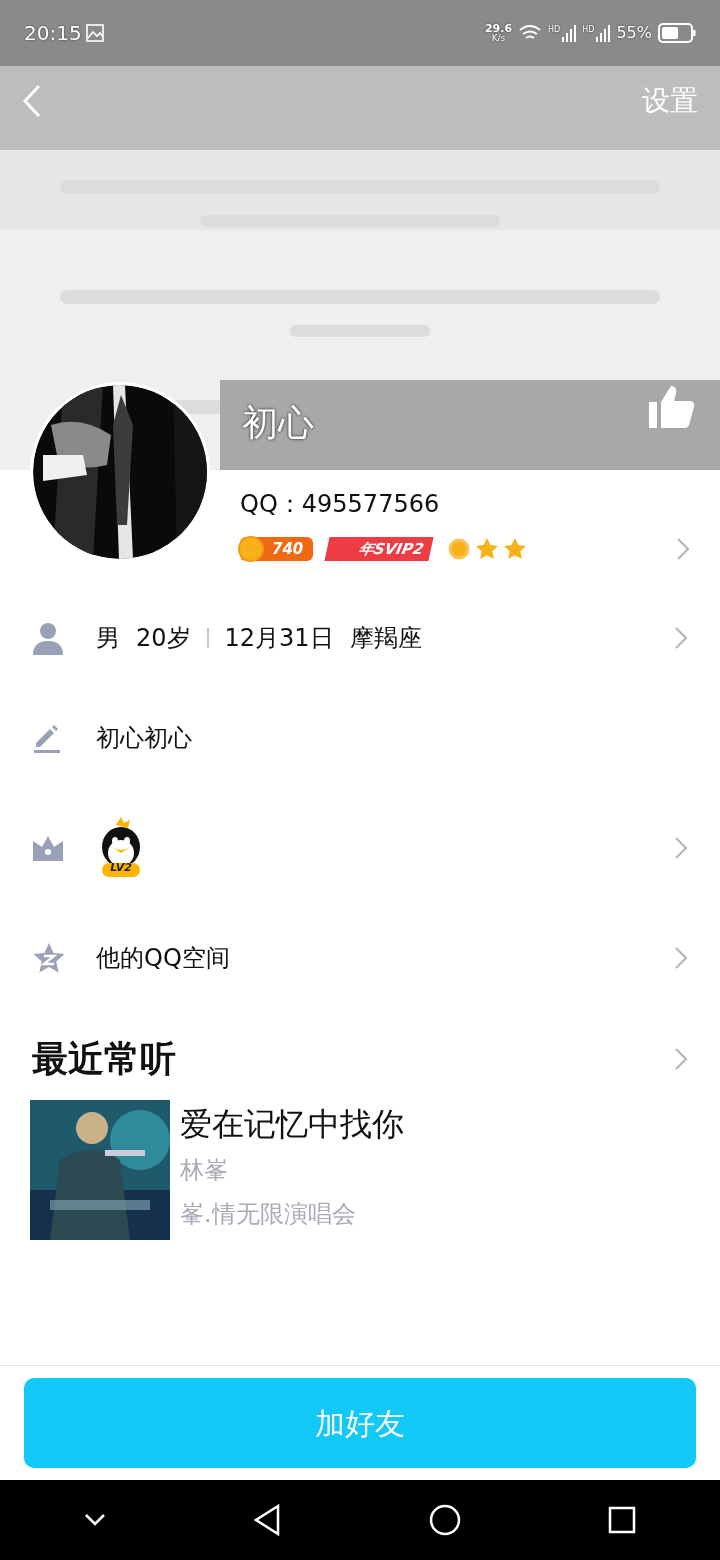 The image size is (720, 1560). Describe the element at coordinates (277, 549) in the screenshot. I see `coin-badge: 740` at that location.